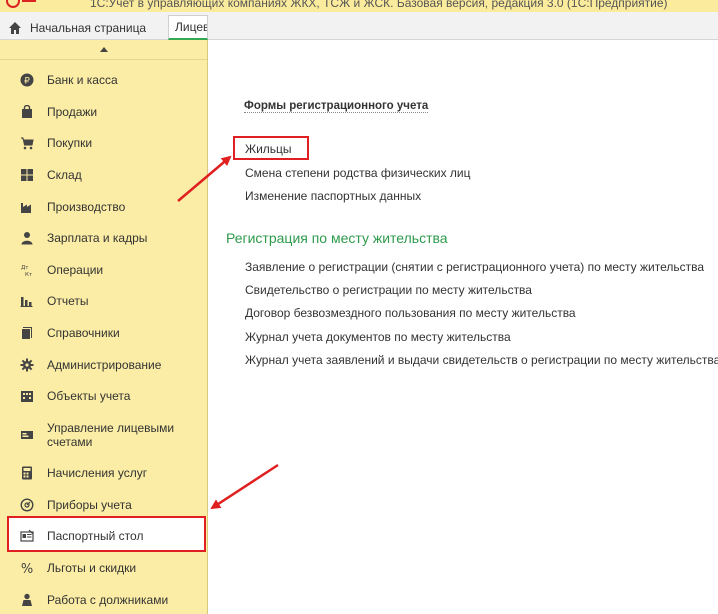 Image resolution: width=718 pixels, height=614 pixels. Describe the element at coordinates (27, 473) in the screenshot. I see `calculator-icon` at that location.